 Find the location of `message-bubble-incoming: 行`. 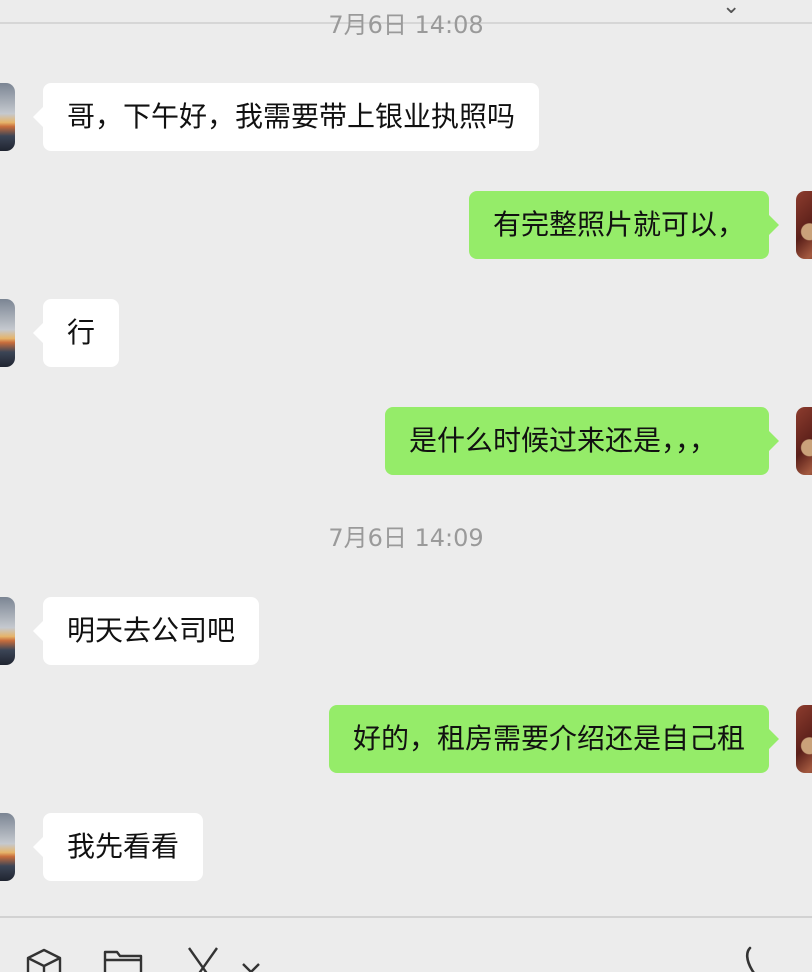

message-bubble-incoming: 行 is located at coordinates (76, 333).